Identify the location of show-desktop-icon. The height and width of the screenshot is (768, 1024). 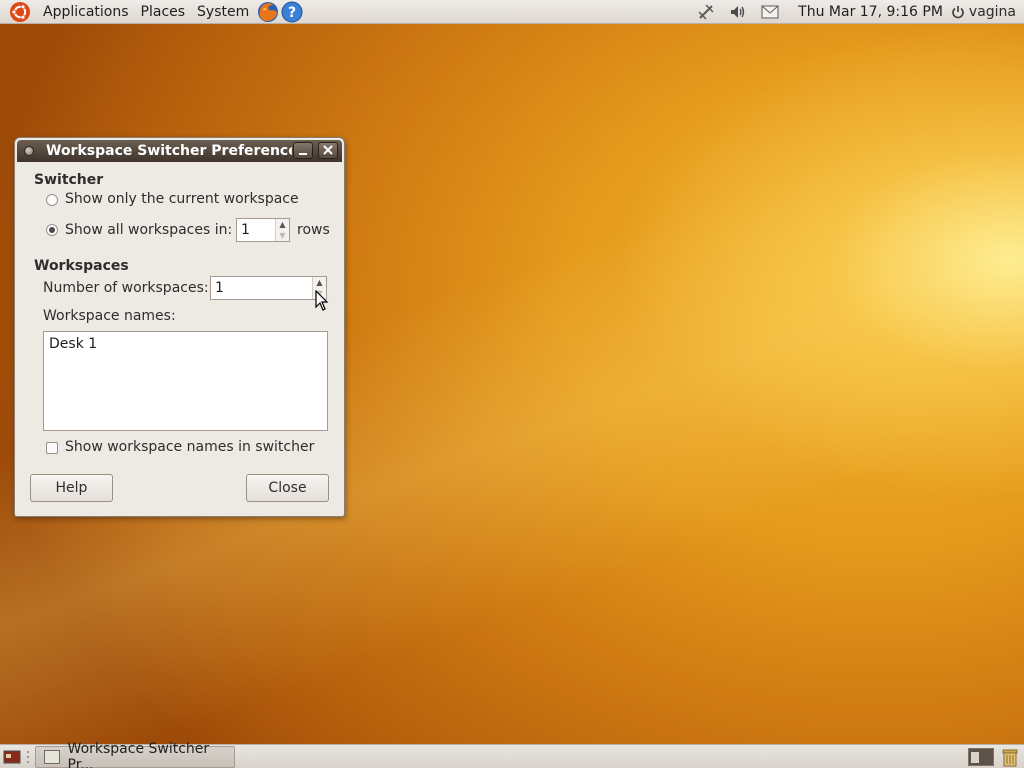
(12, 757).